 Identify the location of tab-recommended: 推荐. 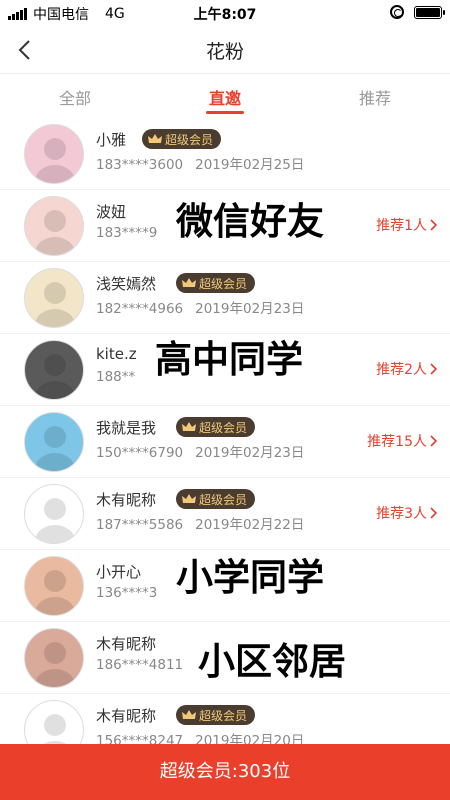
(375, 97).